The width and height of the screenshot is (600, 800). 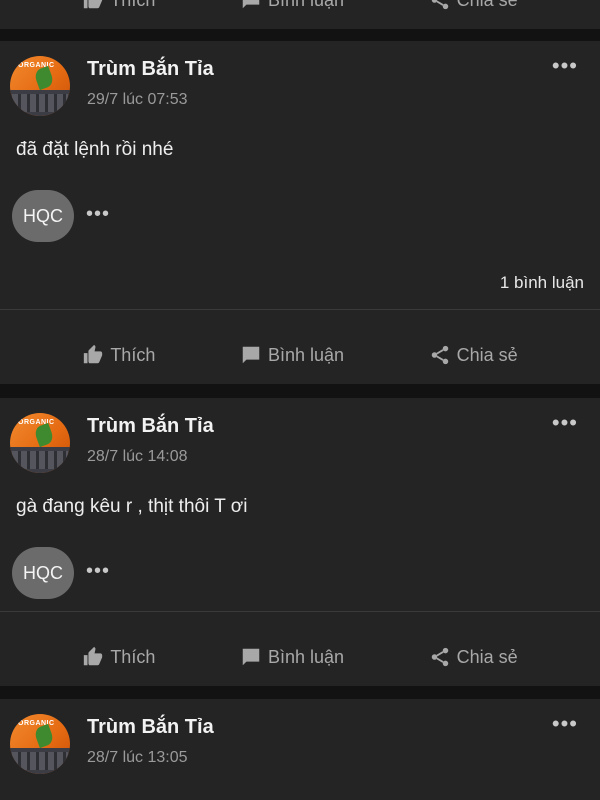 I want to click on post-text: gà đang kêu r , thịt thôi T ơi, so click(x=132, y=506).